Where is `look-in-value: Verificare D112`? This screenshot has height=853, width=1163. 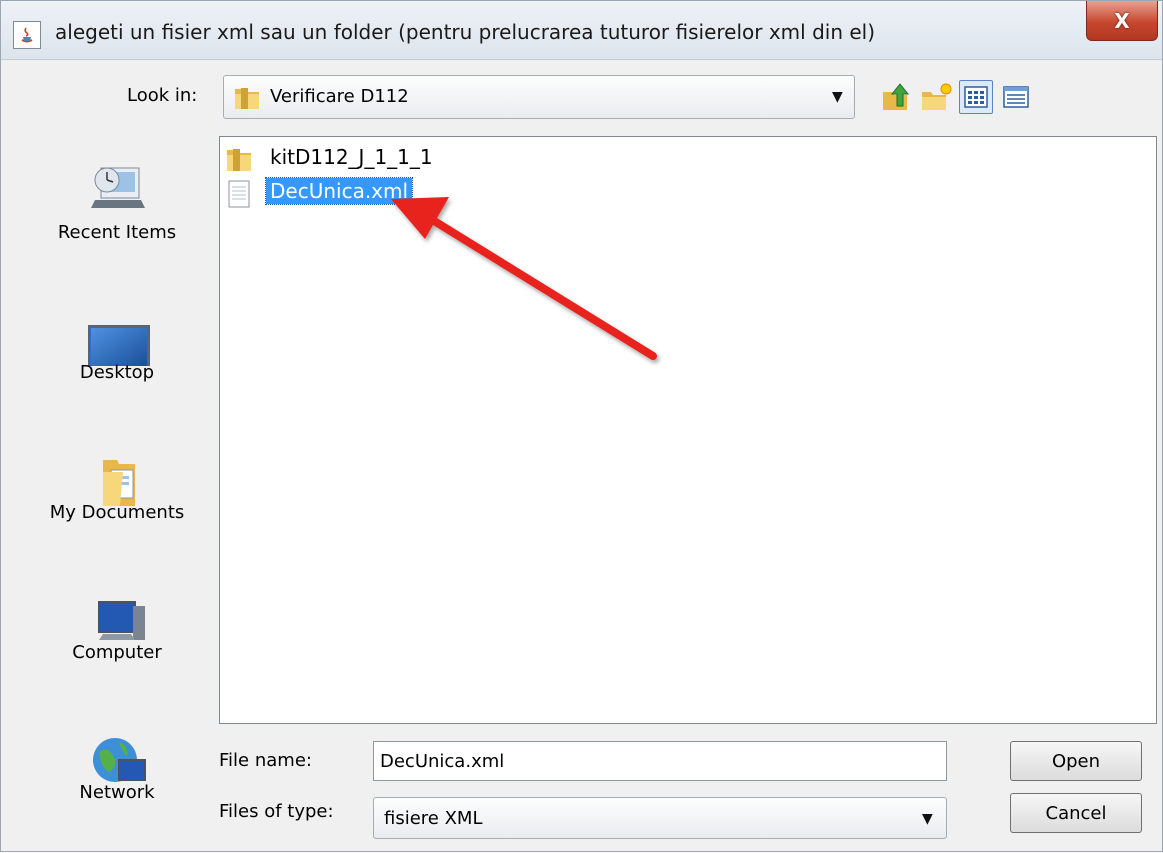
look-in-value: Verificare D112 is located at coordinates (339, 96).